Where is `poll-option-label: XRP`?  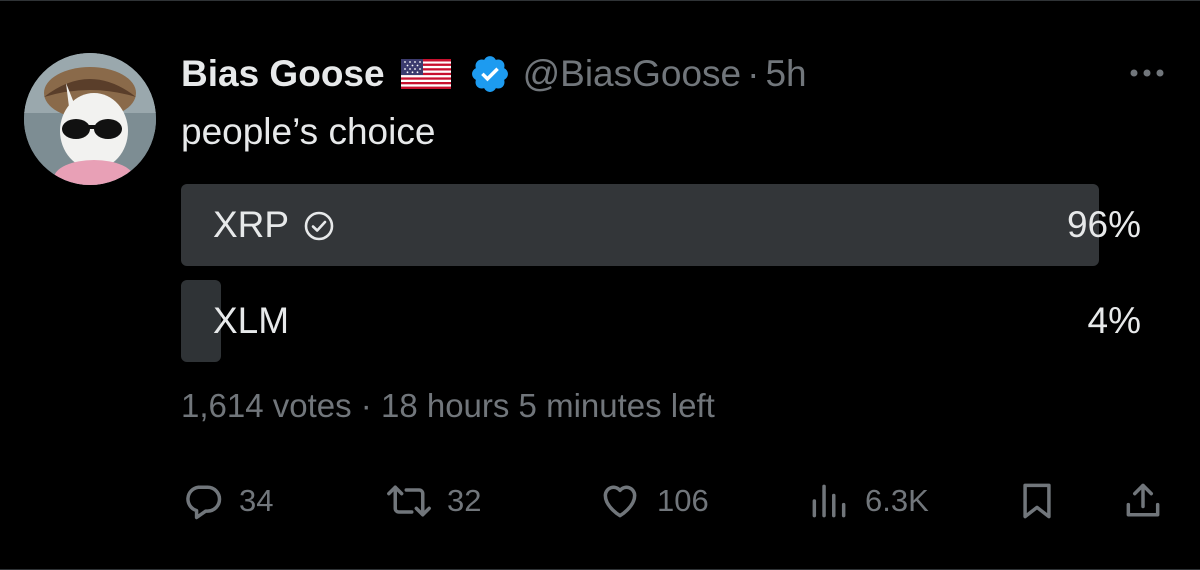 poll-option-label: XRP is located at coordinates (274, 225).